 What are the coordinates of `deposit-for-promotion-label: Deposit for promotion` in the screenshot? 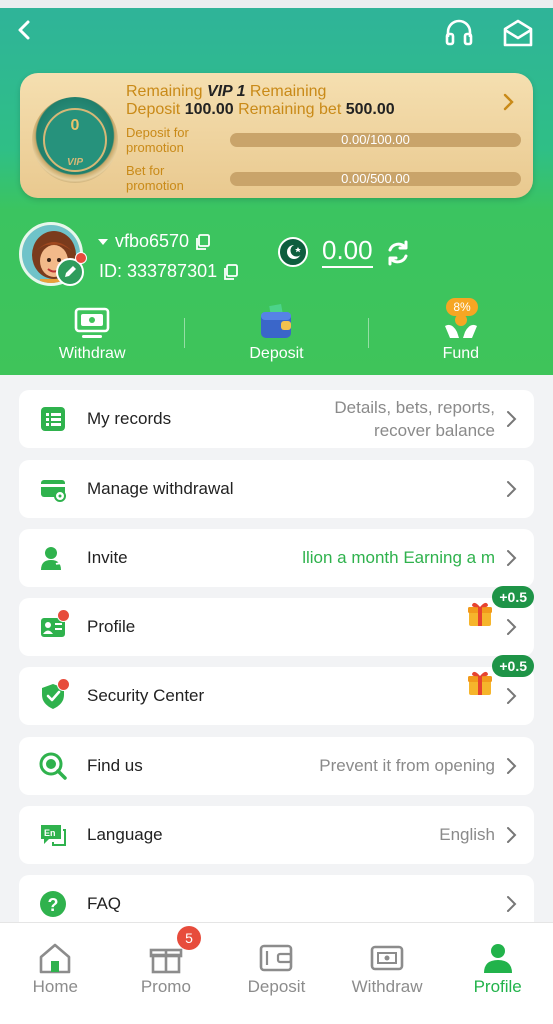 It's located at (157, 140).